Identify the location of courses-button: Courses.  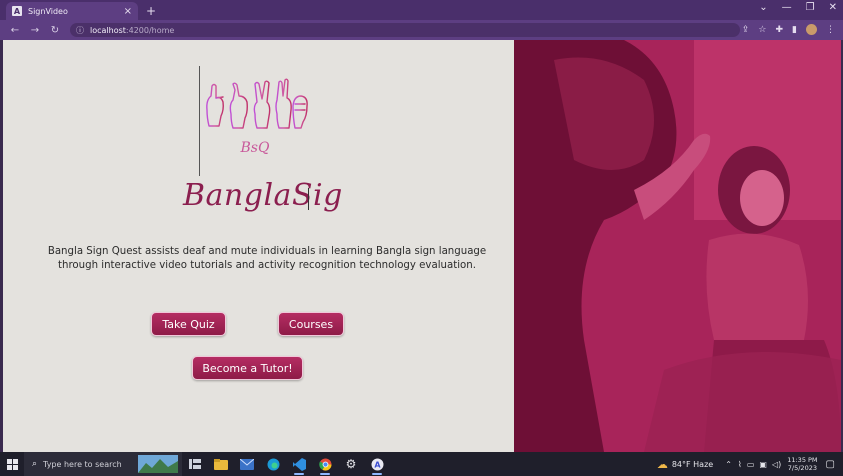
(311, 324).